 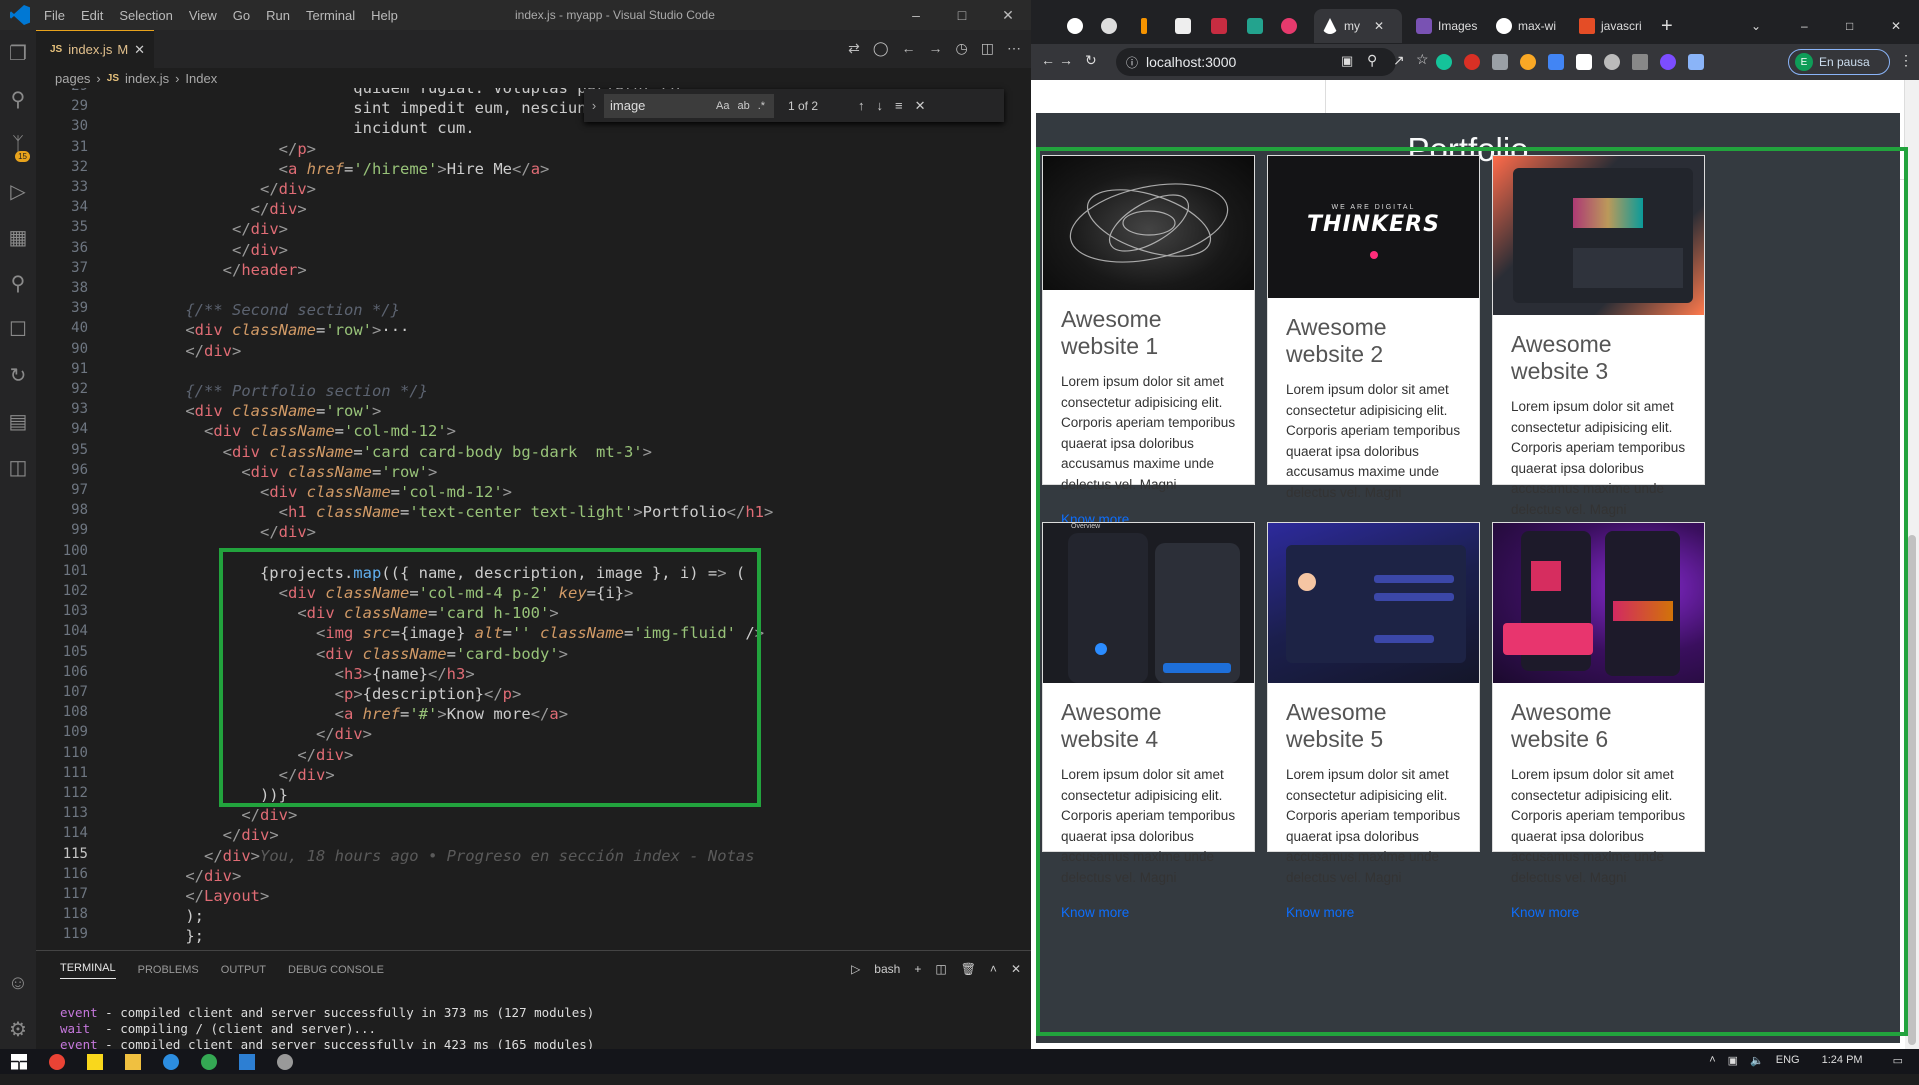 I want to click on scrollbar-thumb, so click(x=1912, y=790).